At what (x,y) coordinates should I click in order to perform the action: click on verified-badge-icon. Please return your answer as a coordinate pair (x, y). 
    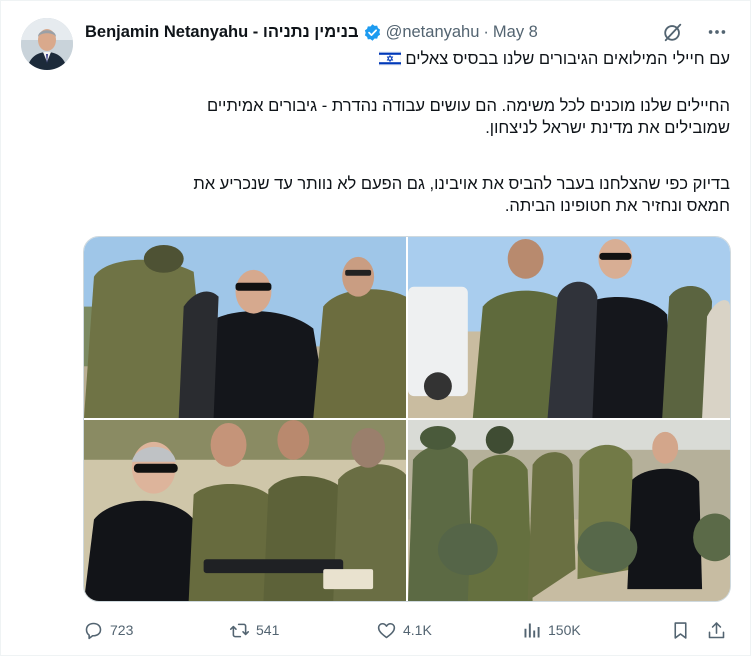
    Looking at the image, I should click on (372, 32).